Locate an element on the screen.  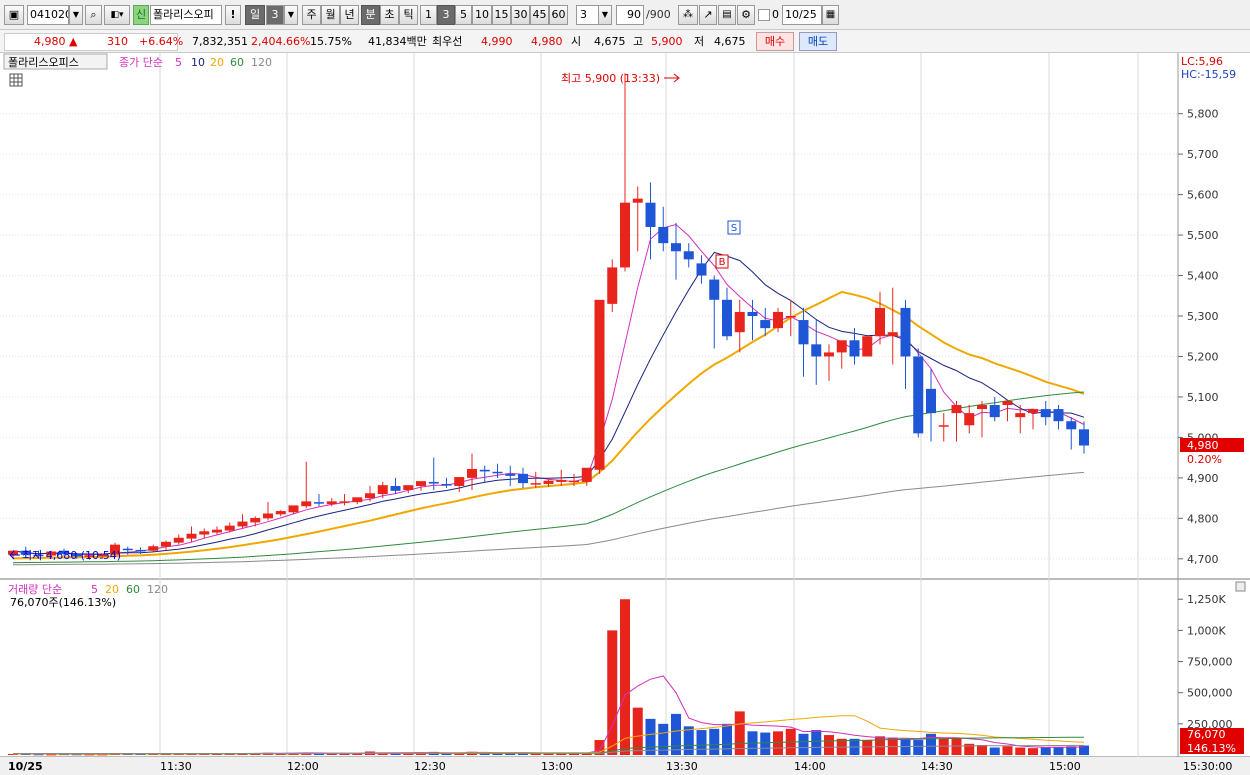
vol-ma5-label: 5 is located at coordinates (94, 589).